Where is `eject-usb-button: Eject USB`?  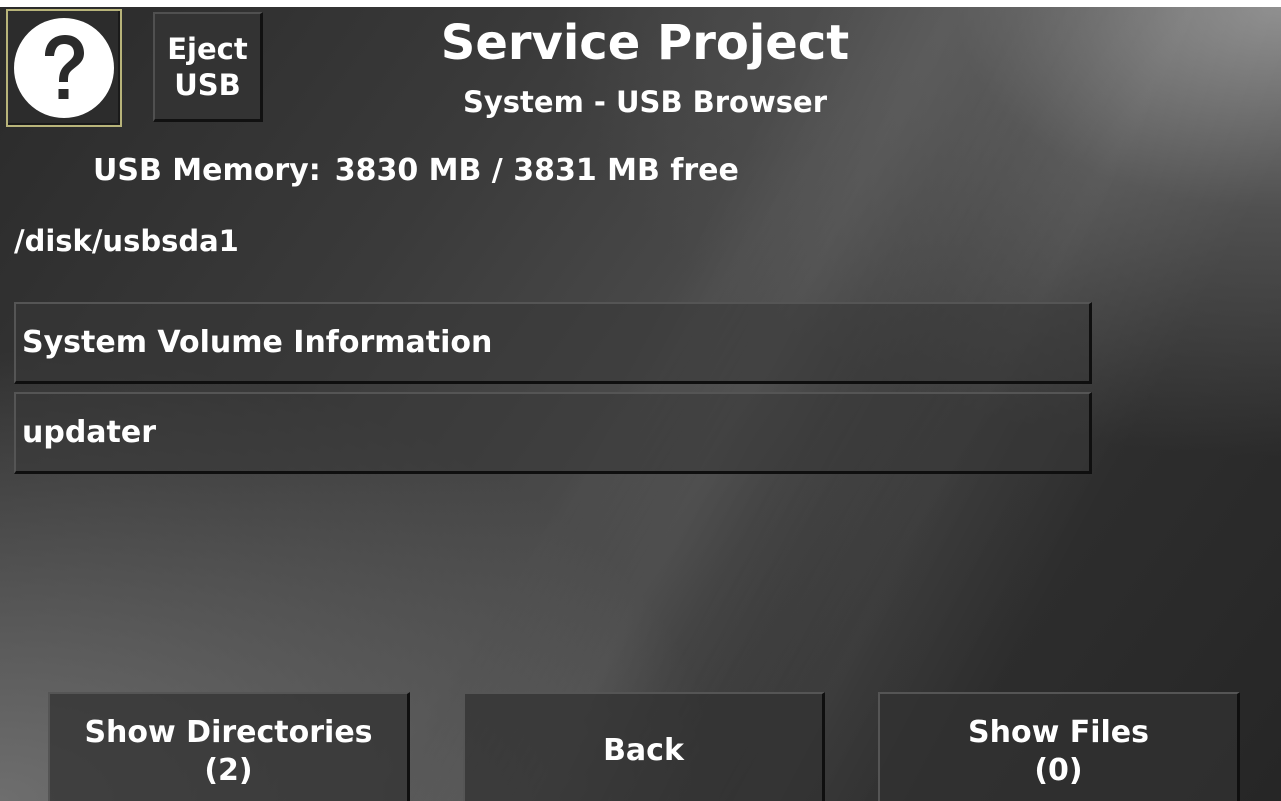
eject-usb-button: Eject USB is located at coordinates (208, 67).